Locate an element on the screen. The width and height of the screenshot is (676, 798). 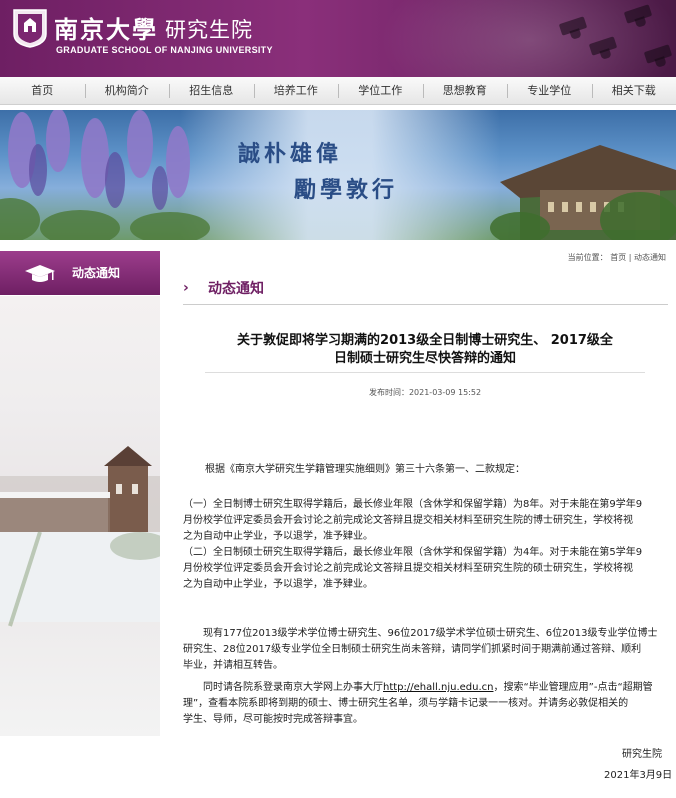
school-name-cn: 南京大學 is located at coordinates (106, 29).